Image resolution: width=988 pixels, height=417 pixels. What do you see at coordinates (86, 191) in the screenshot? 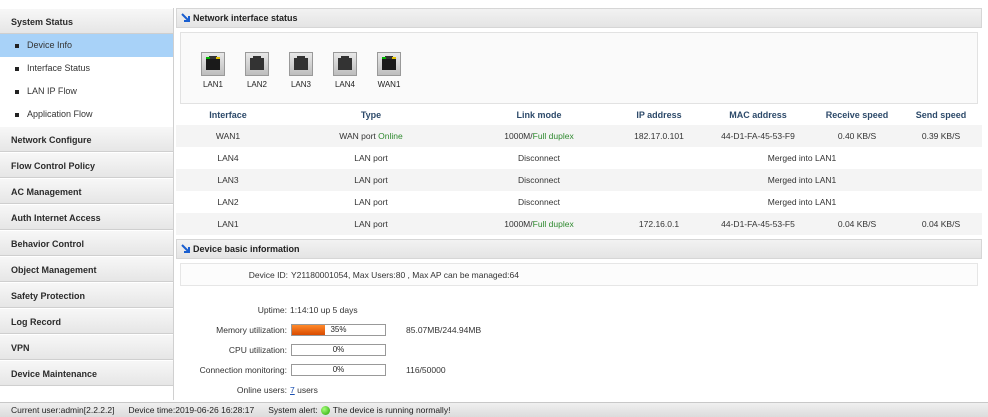
I see `sidebar-section-ac-management: AC Management` at bounding box center [86, 191].